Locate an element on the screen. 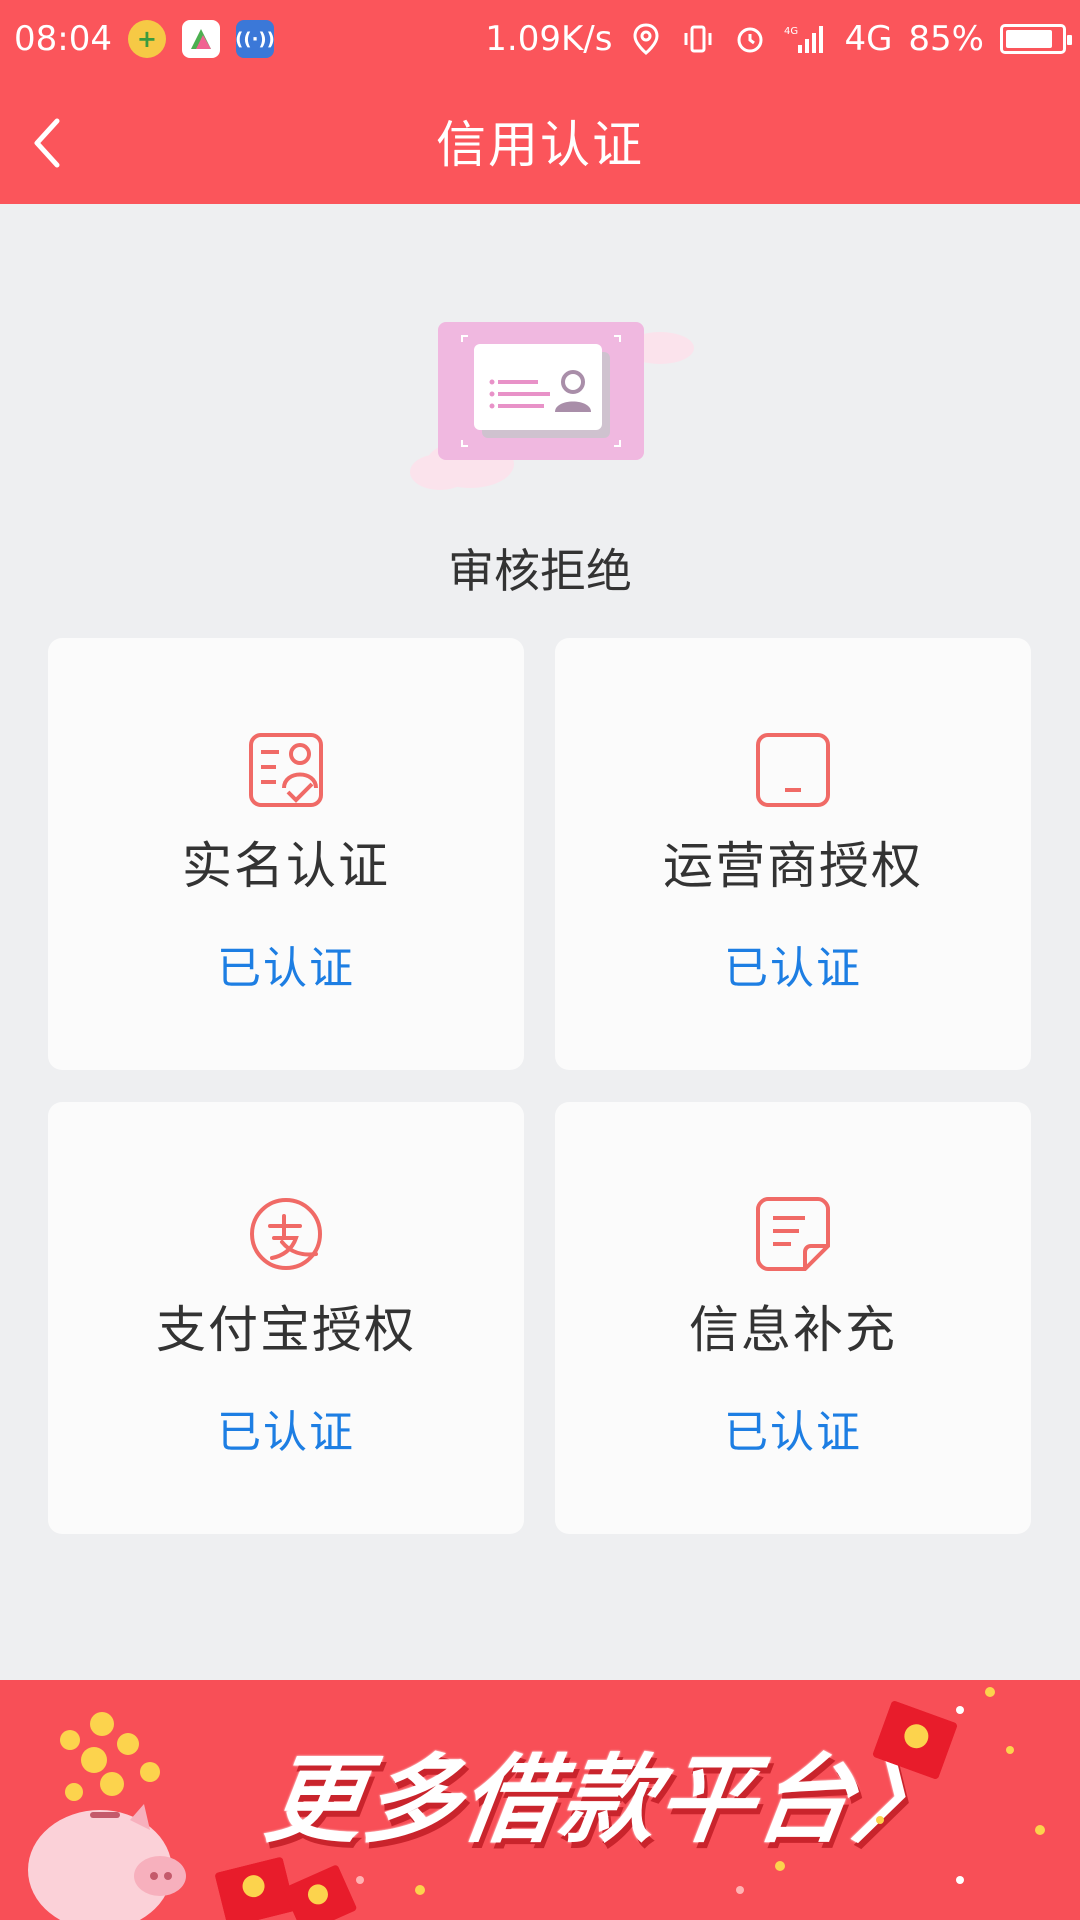  vibrate-icon is located at coordinates (698, 39).